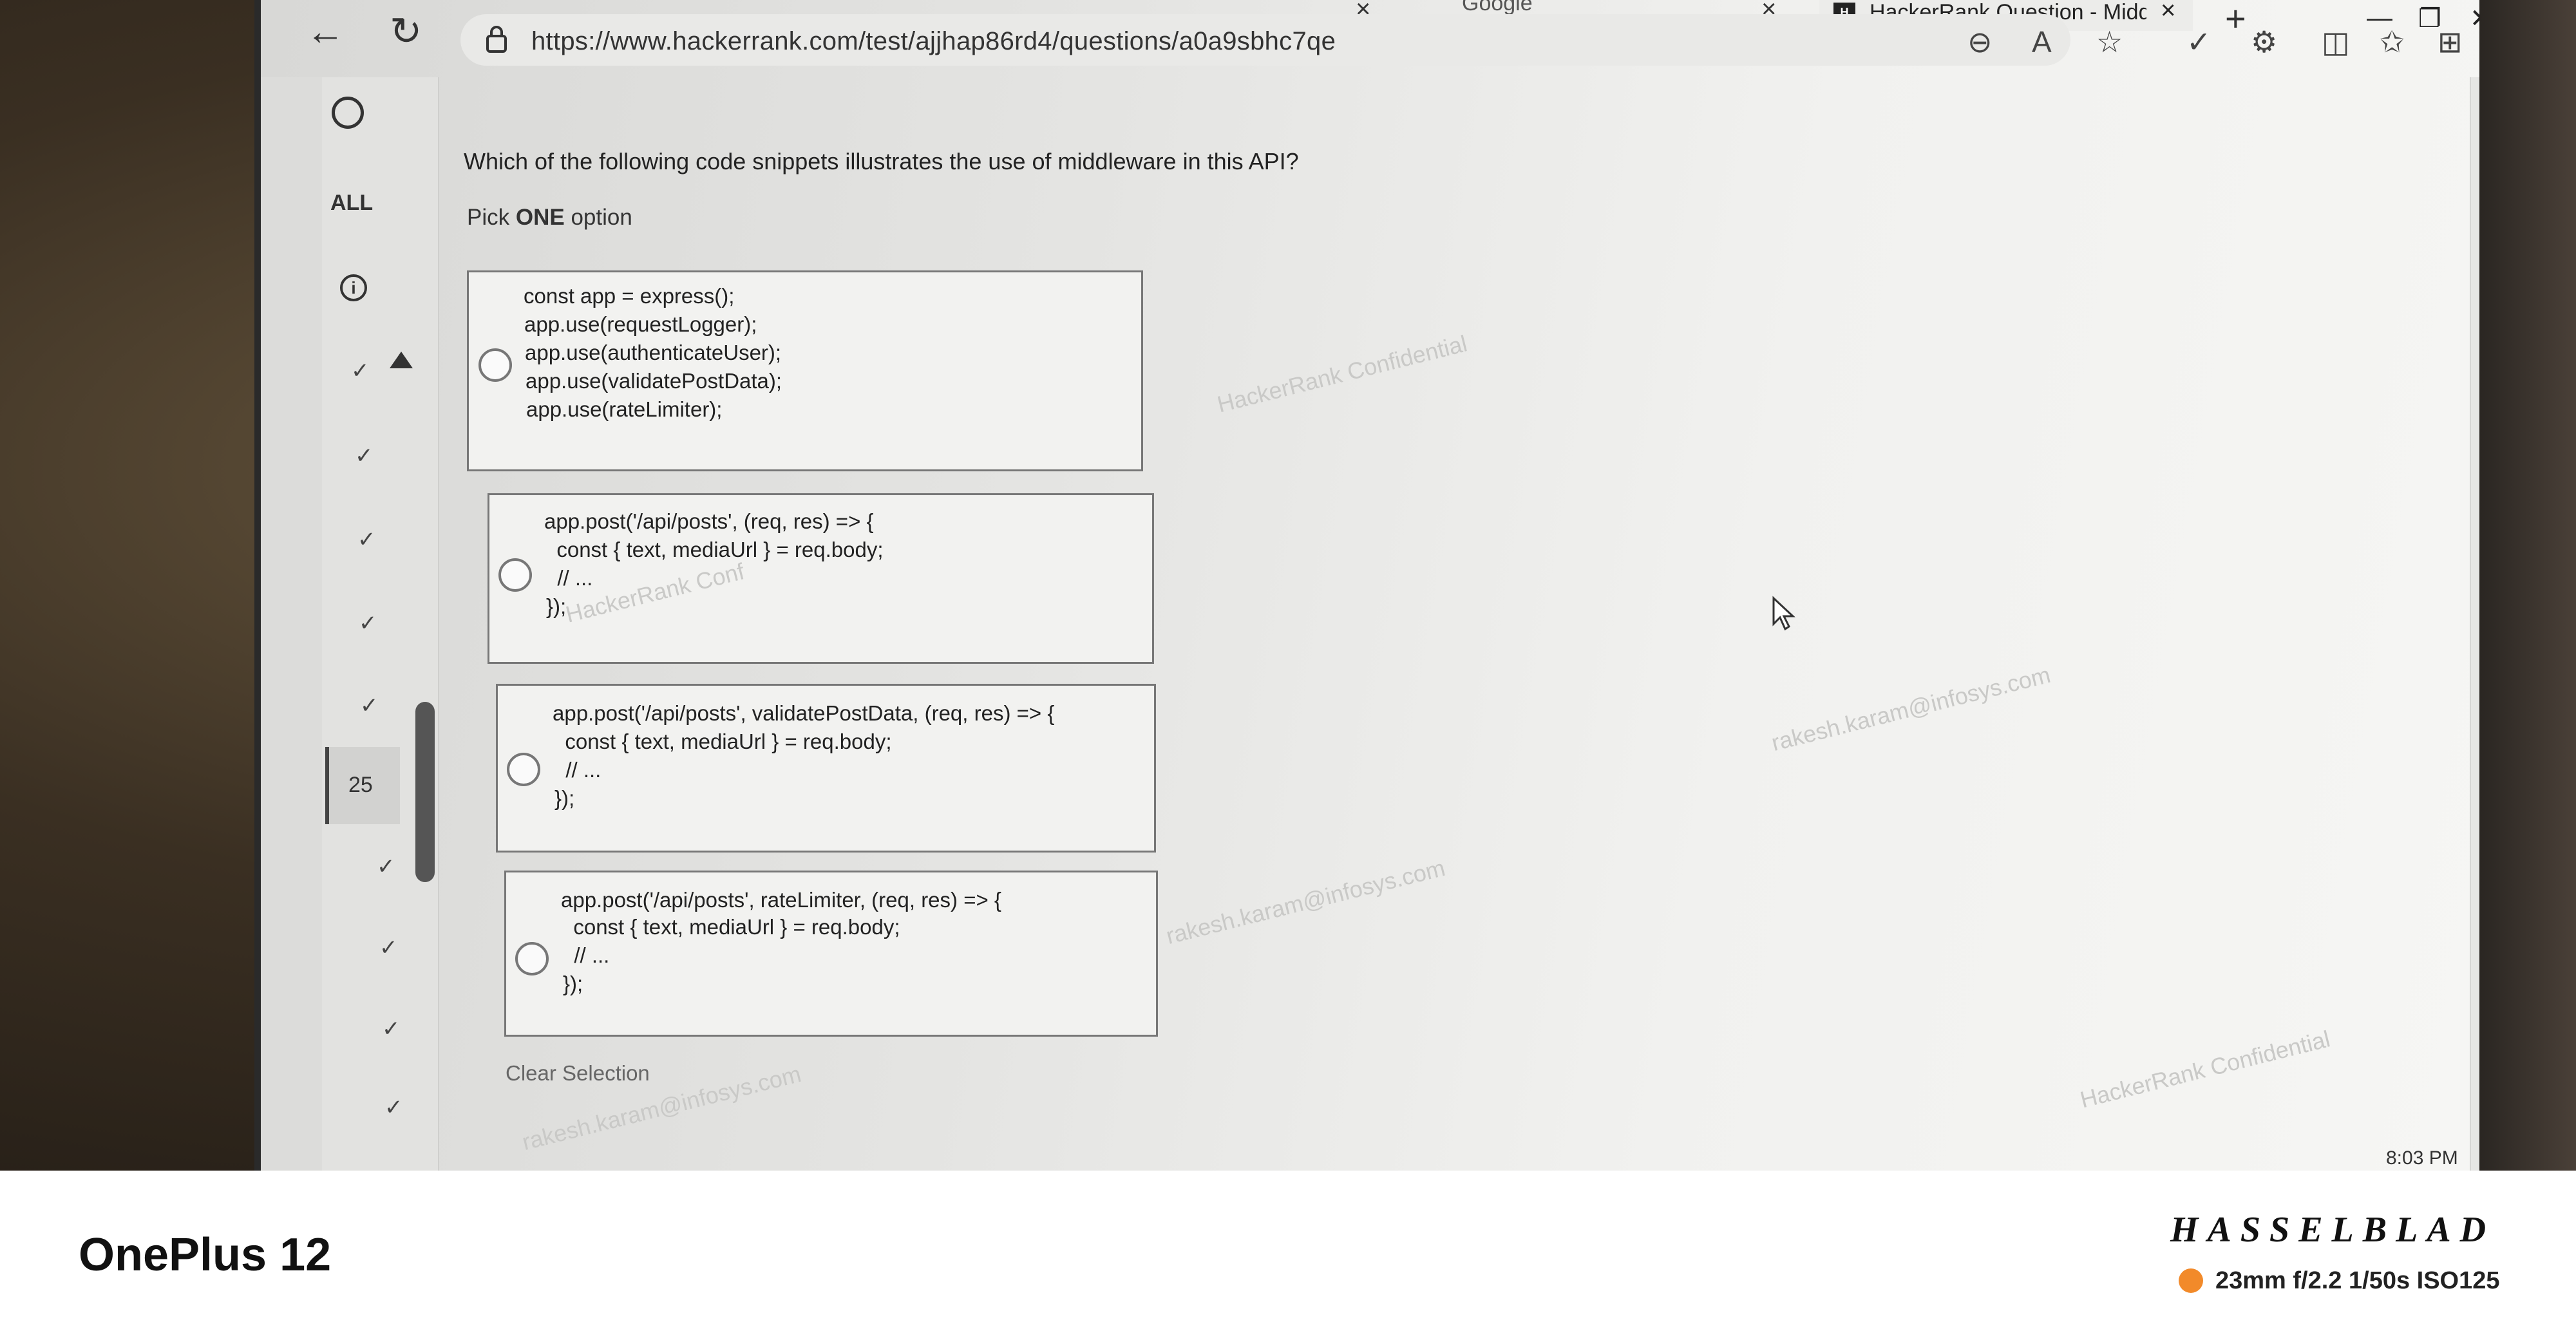  I want to click on current-question-number: 25, so click(361, 785).